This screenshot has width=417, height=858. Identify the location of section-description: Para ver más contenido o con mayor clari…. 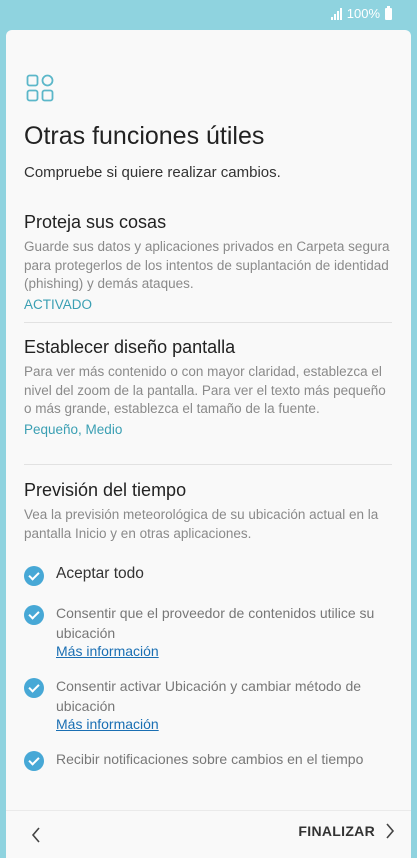
(205, 390).